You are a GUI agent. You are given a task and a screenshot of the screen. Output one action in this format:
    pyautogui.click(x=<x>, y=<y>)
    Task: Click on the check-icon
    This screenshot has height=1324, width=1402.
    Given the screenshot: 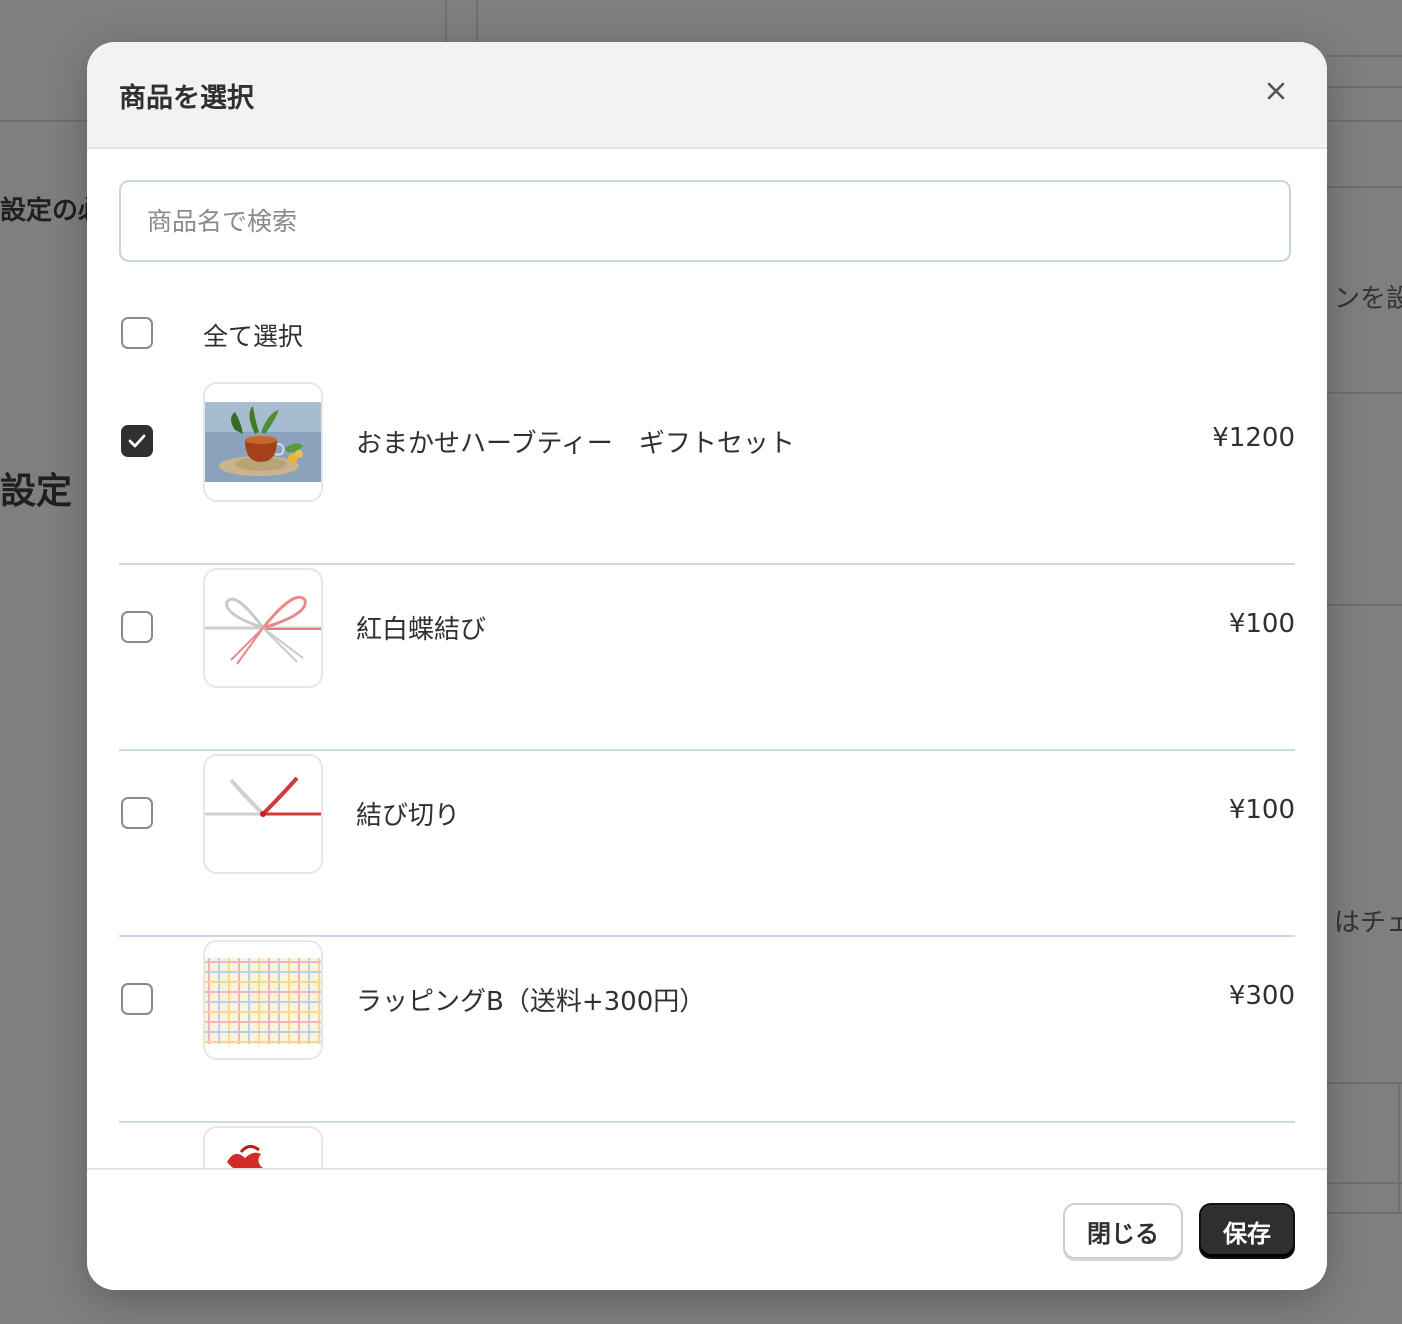 What is the action you would take?
    pyautogui.click(x=137, y=441)
    